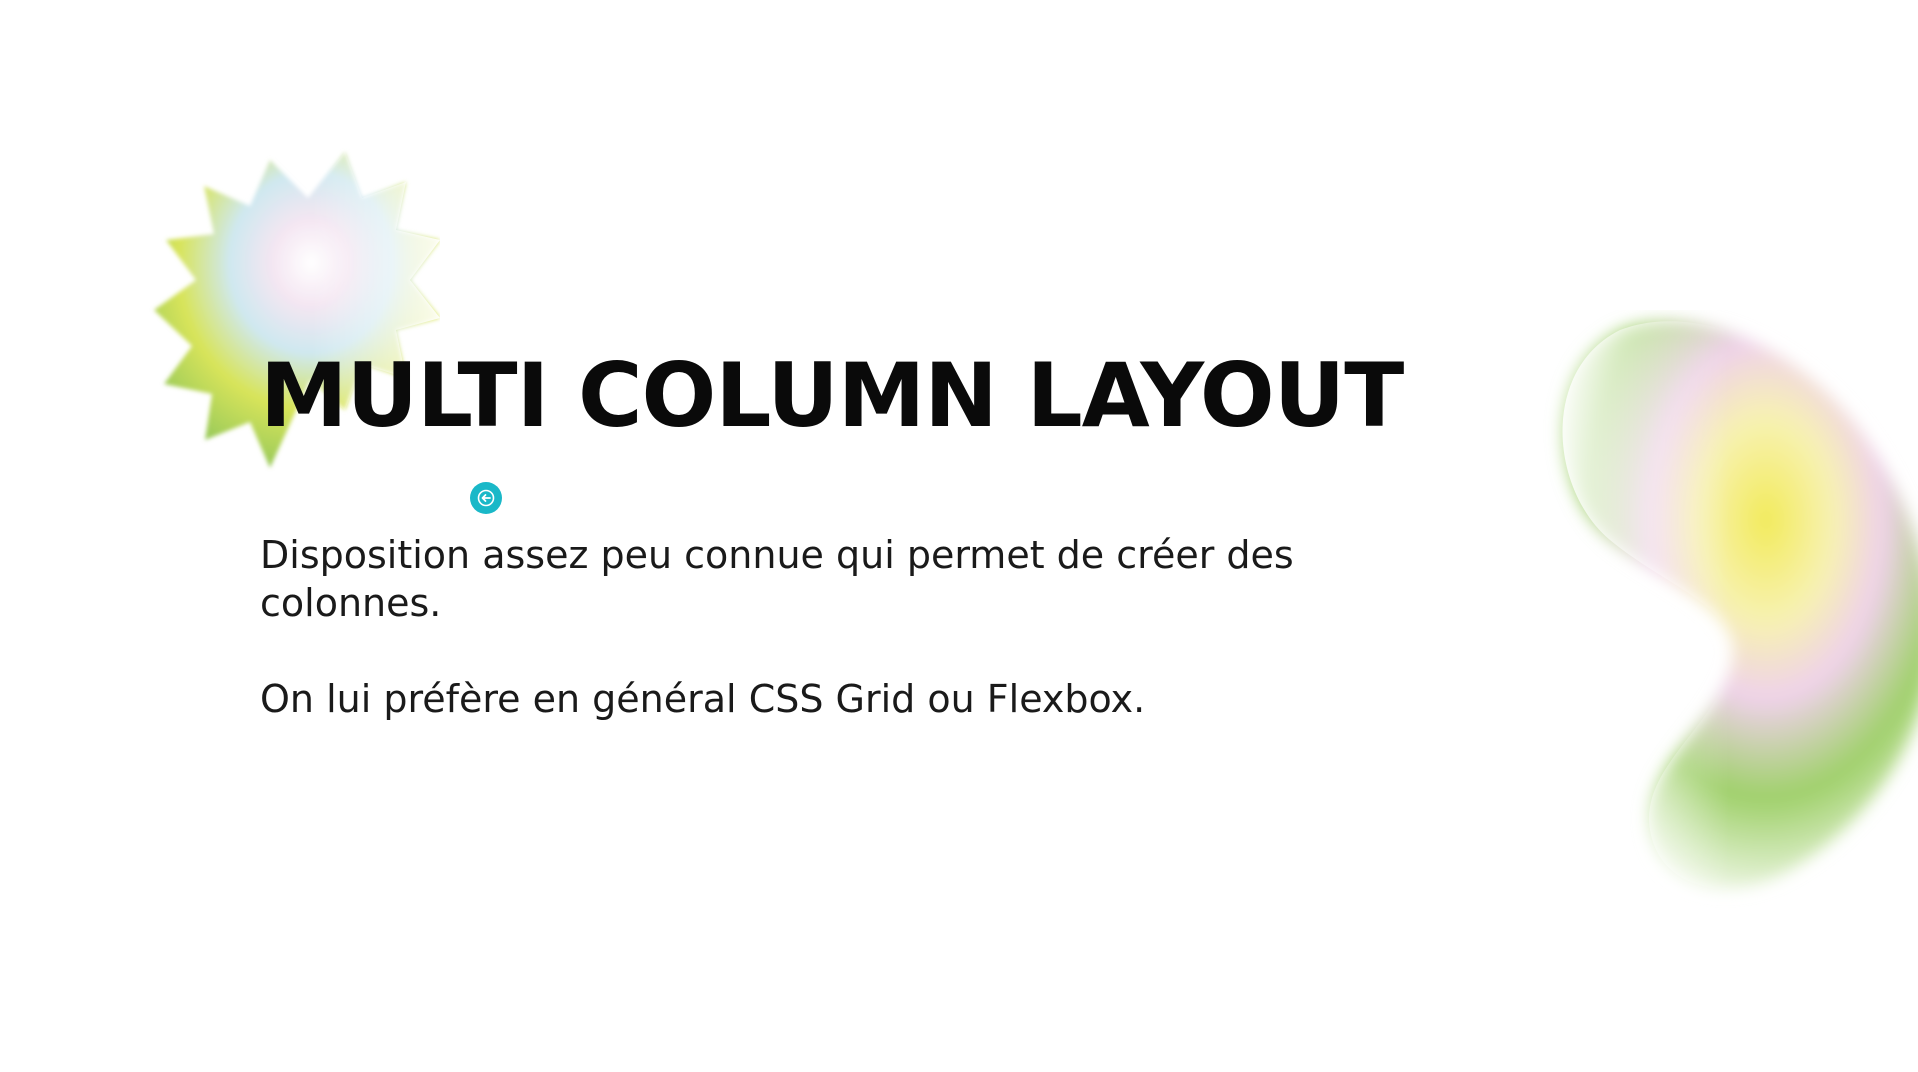  I want to click on back-button, so click(486, 498).